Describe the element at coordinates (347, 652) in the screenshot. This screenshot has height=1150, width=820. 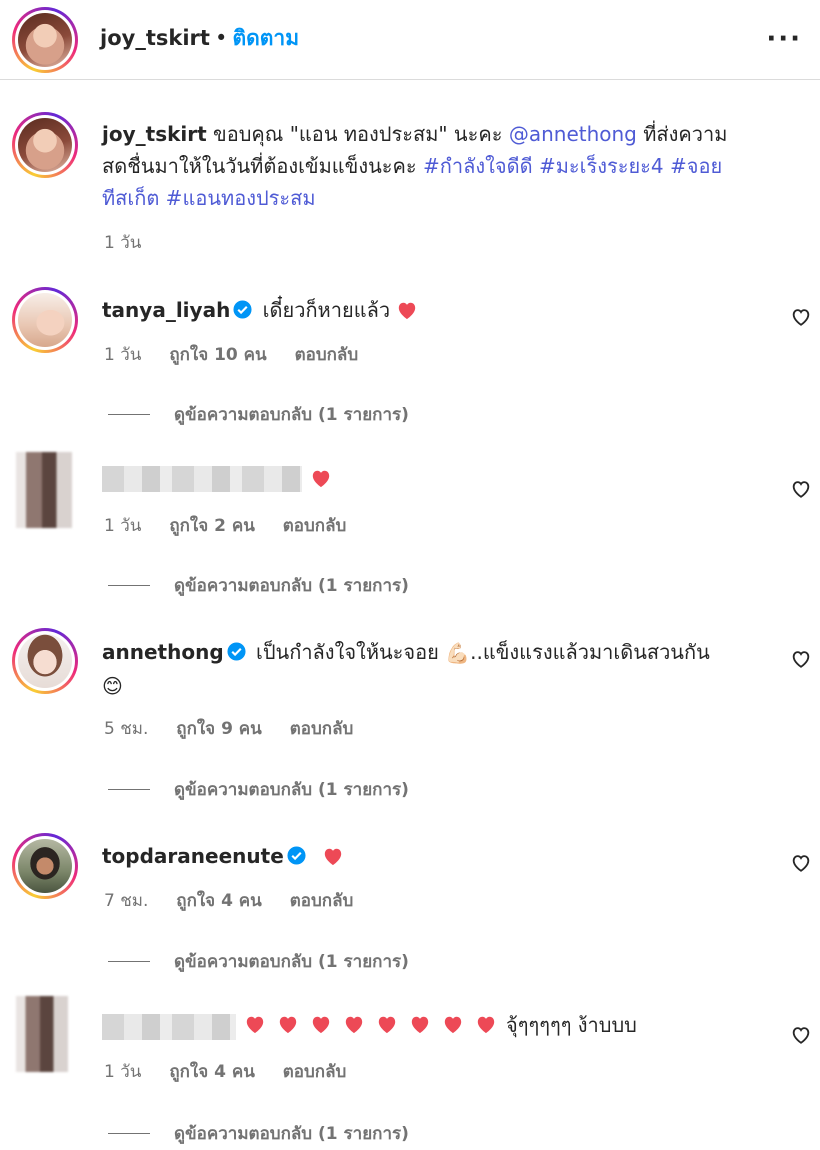
I see `comment-text: เป็นกำลังใจให้นะจอย` at that location.